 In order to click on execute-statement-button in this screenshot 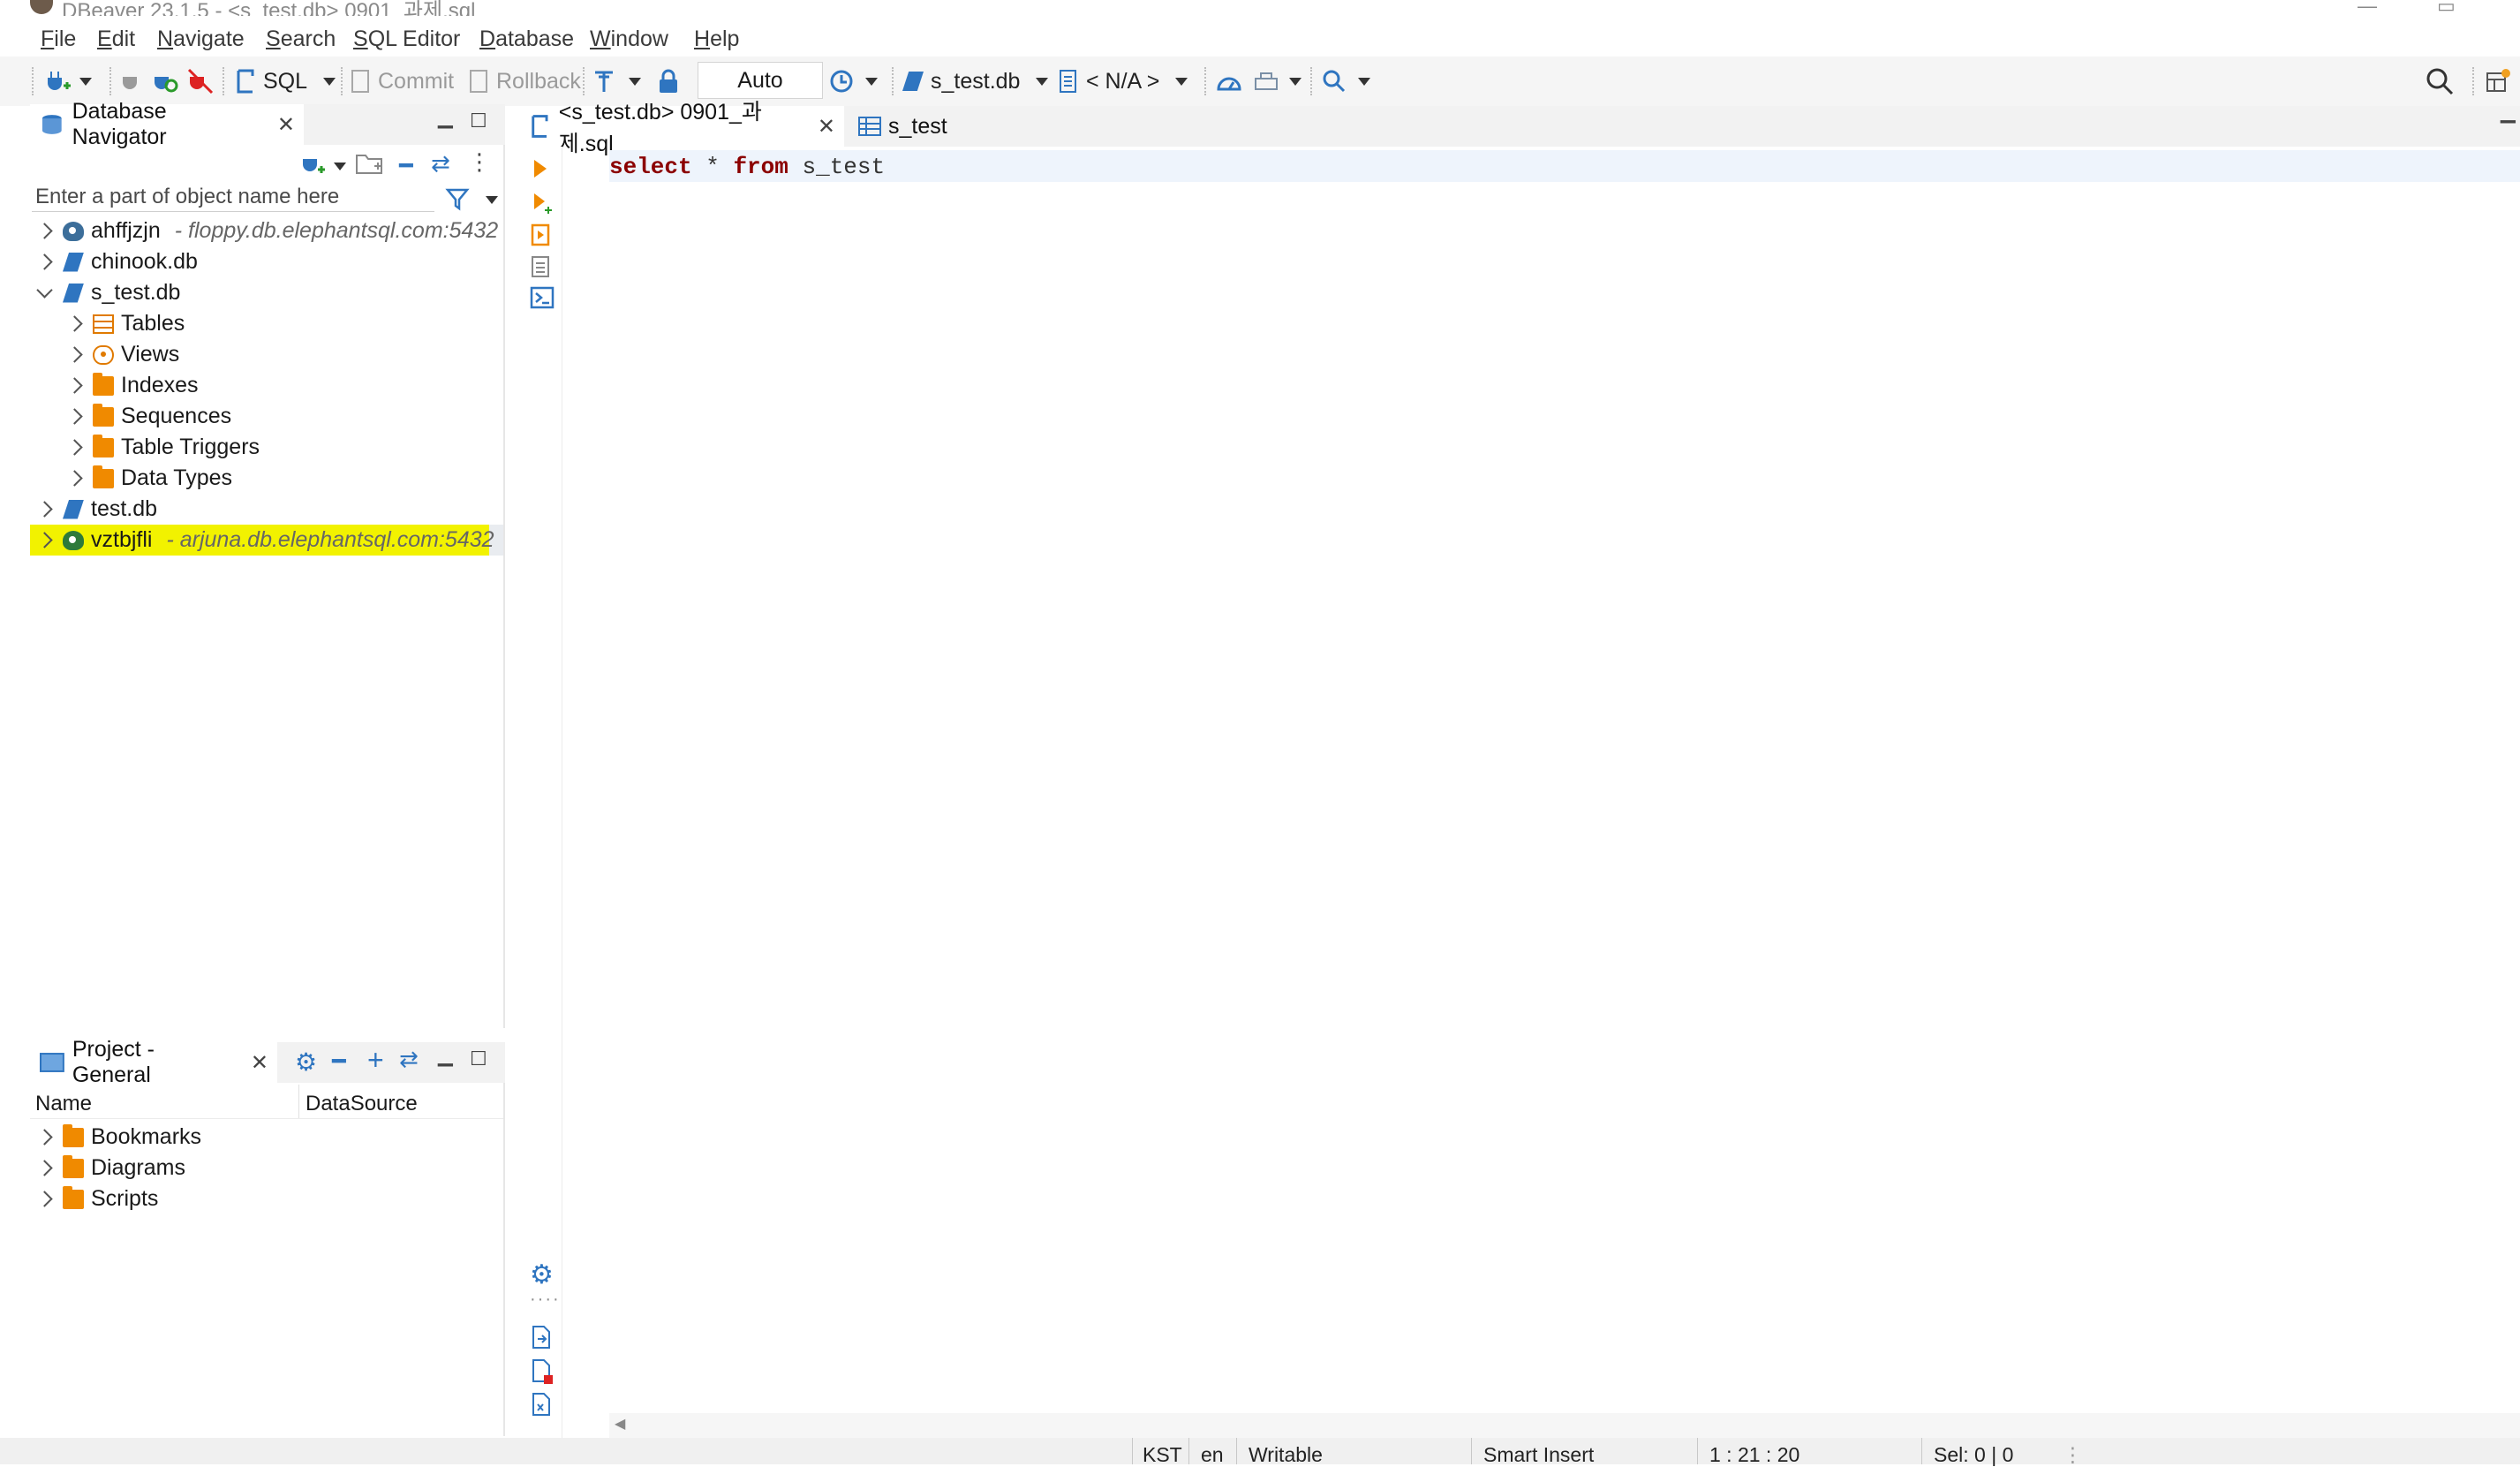, I will do `click(540, 171)`.